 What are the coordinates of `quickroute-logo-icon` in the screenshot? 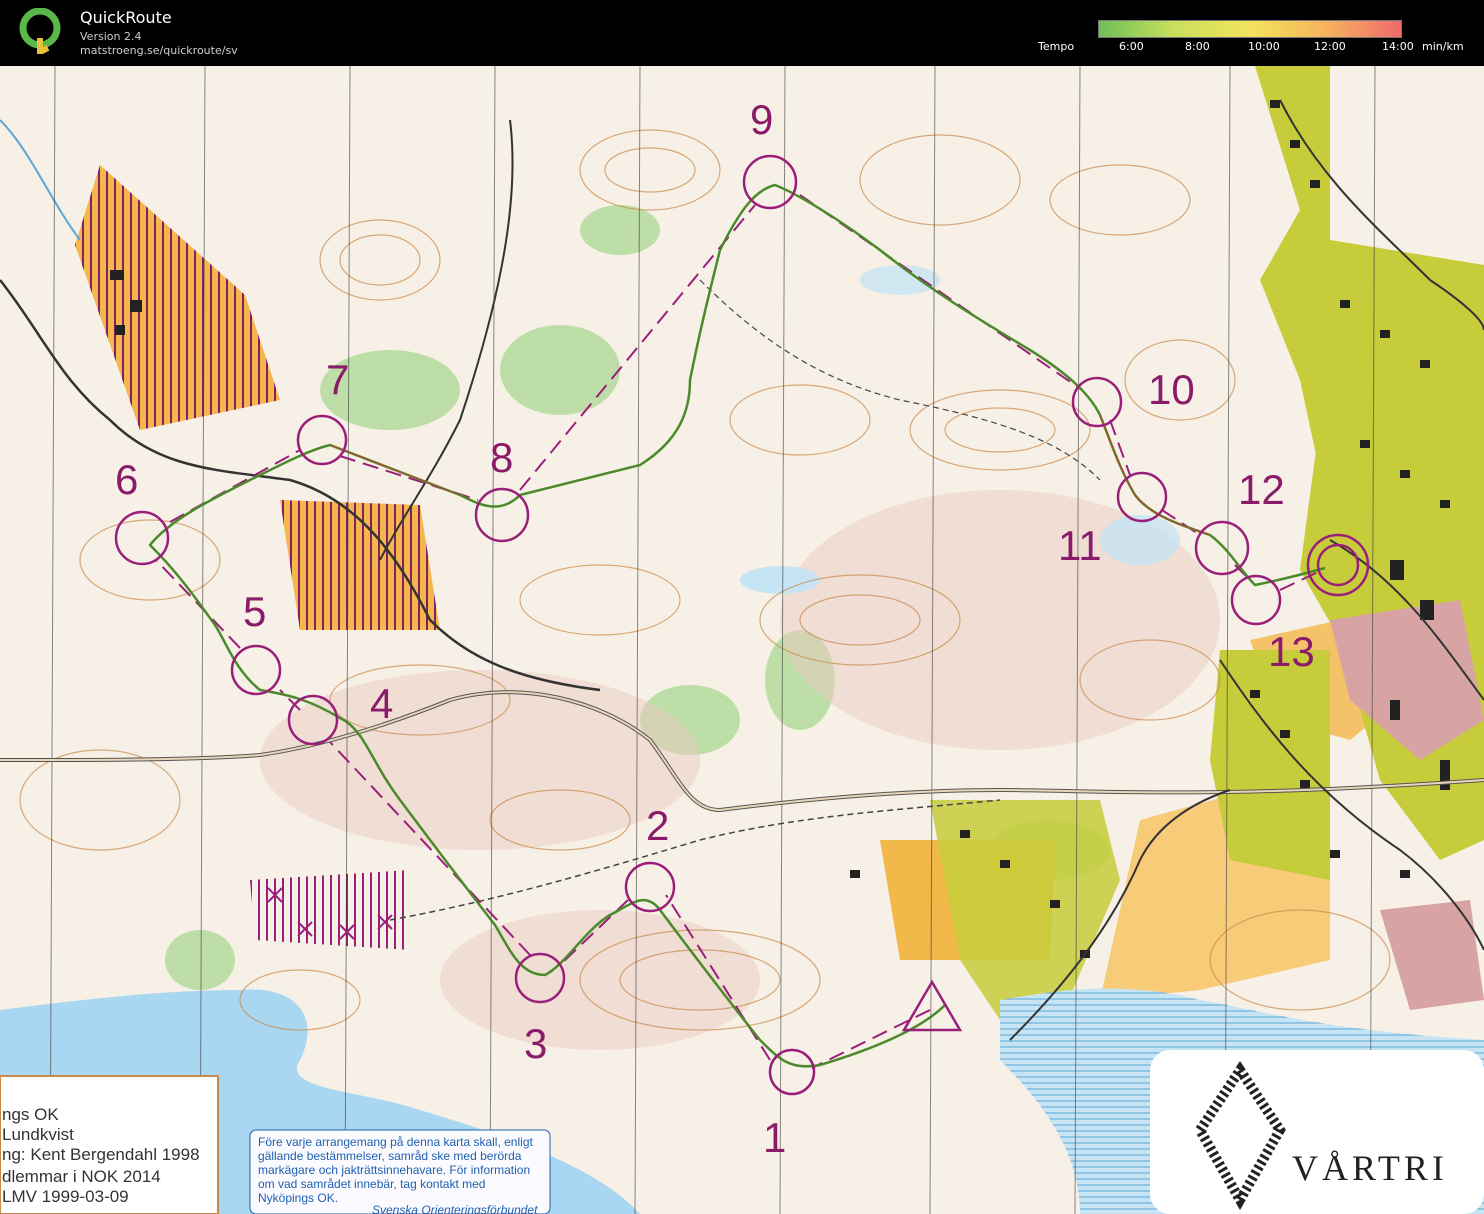 It's located at (40, 31).